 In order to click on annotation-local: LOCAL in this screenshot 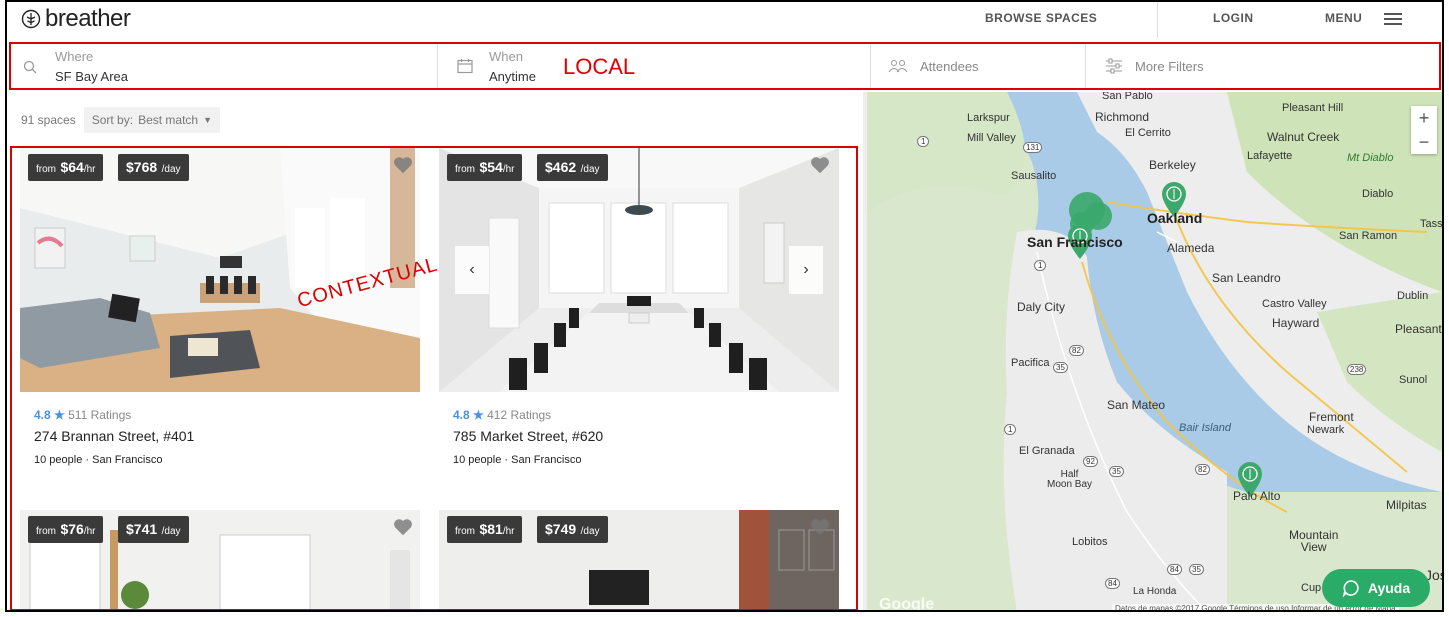, I will do `click(599, 66)`.